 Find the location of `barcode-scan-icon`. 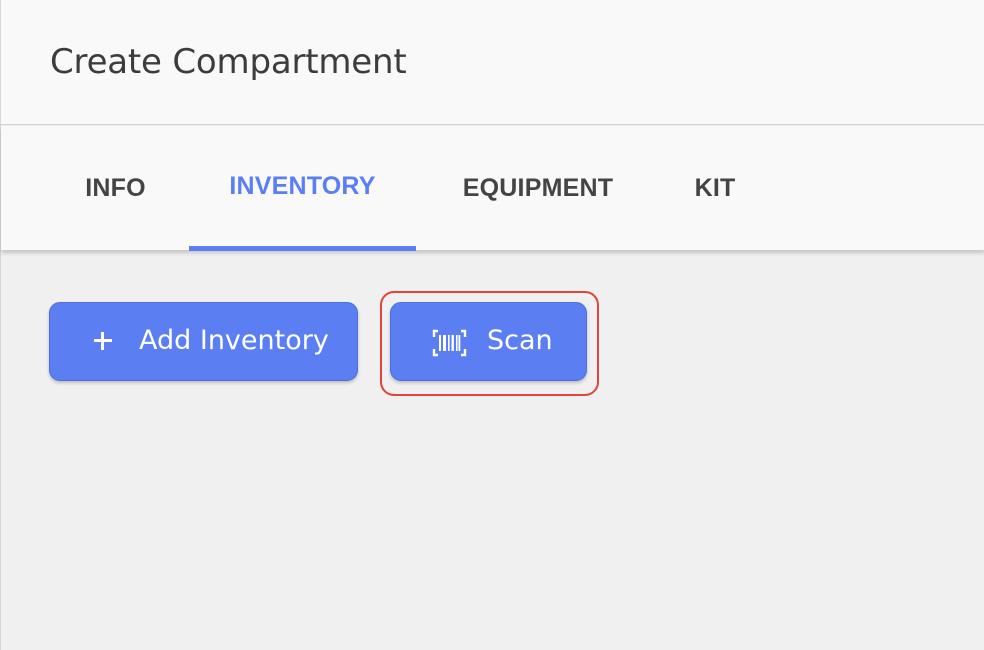

barcode-scan-icon is located at coordinates (449, 343).